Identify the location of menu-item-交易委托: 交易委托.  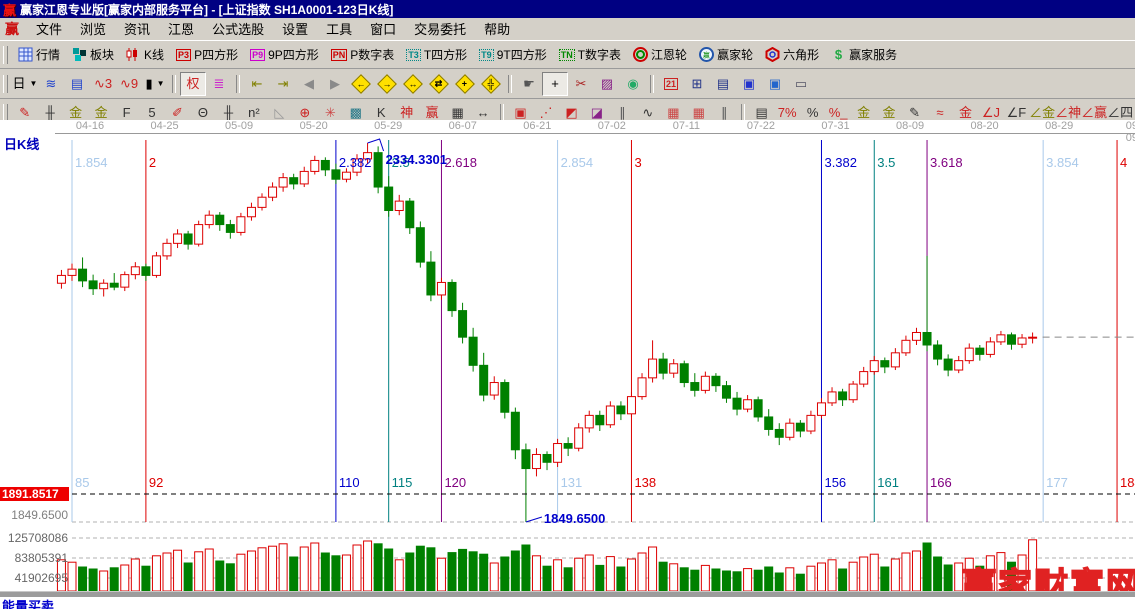
(440, 29).